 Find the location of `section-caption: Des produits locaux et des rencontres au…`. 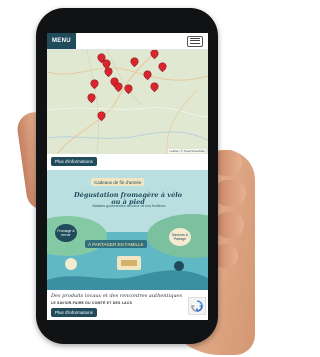

section-caption: Des produits locaux et des rencontres au… is located at coordinates (117, 296).